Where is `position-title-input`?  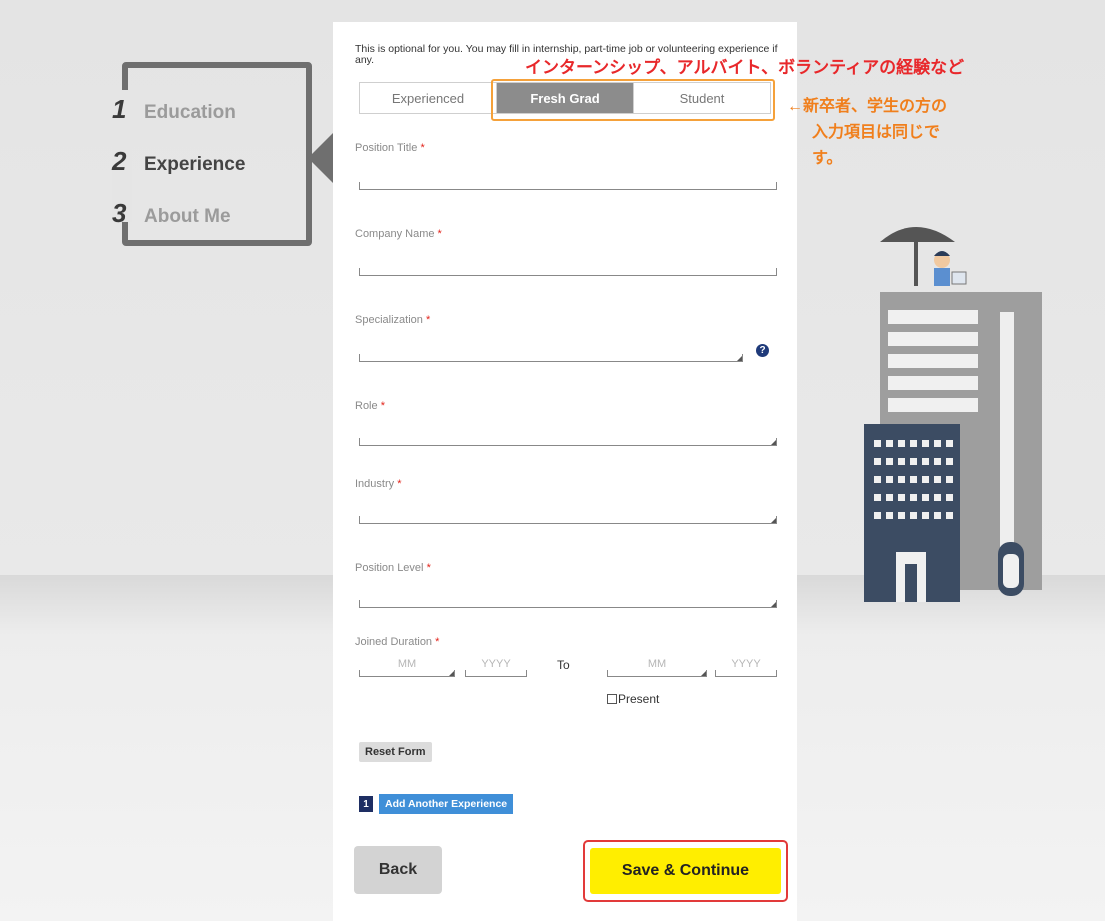
position-title-input is located at coordinates (568, 186).